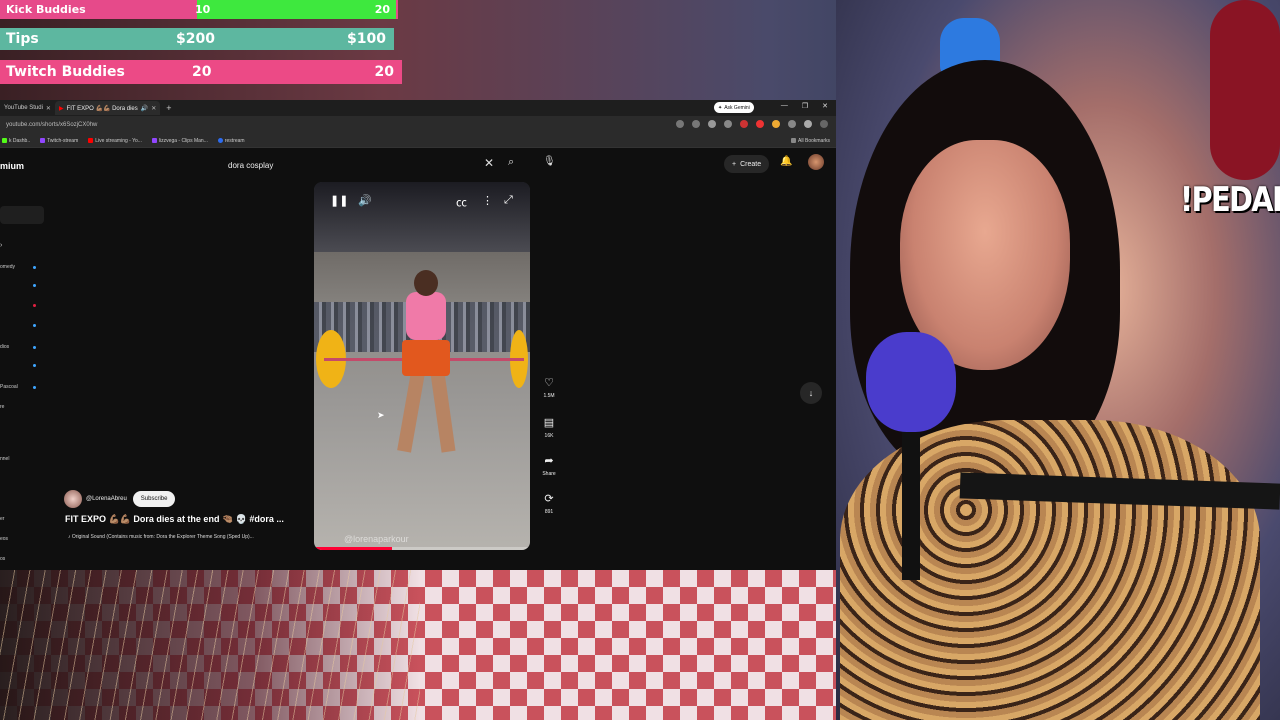 The width and height of the screenshot is (1280, 720). What do you see at coordinates (12, 166) in the screenshot?
I see `youtube-premium-logo: mium` at bounding box center [12, 166].